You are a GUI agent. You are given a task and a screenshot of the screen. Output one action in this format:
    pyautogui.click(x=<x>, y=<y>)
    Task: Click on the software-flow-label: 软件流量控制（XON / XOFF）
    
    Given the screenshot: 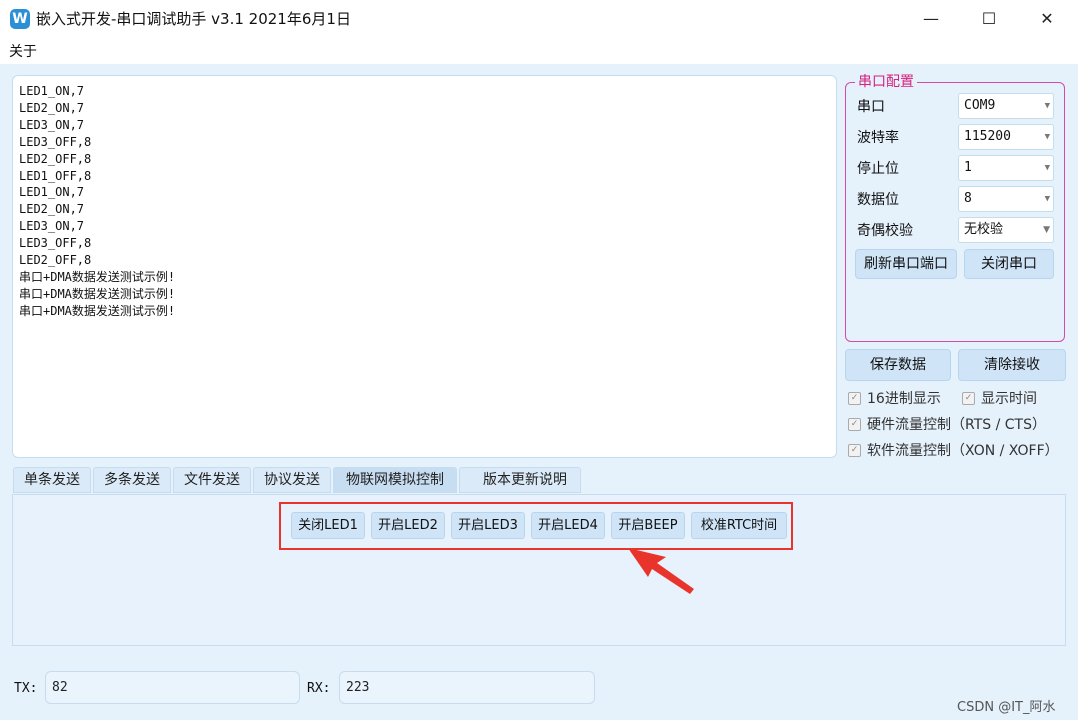 What is the action you would take?
    pyautogui.click(x=963, y=451)
    